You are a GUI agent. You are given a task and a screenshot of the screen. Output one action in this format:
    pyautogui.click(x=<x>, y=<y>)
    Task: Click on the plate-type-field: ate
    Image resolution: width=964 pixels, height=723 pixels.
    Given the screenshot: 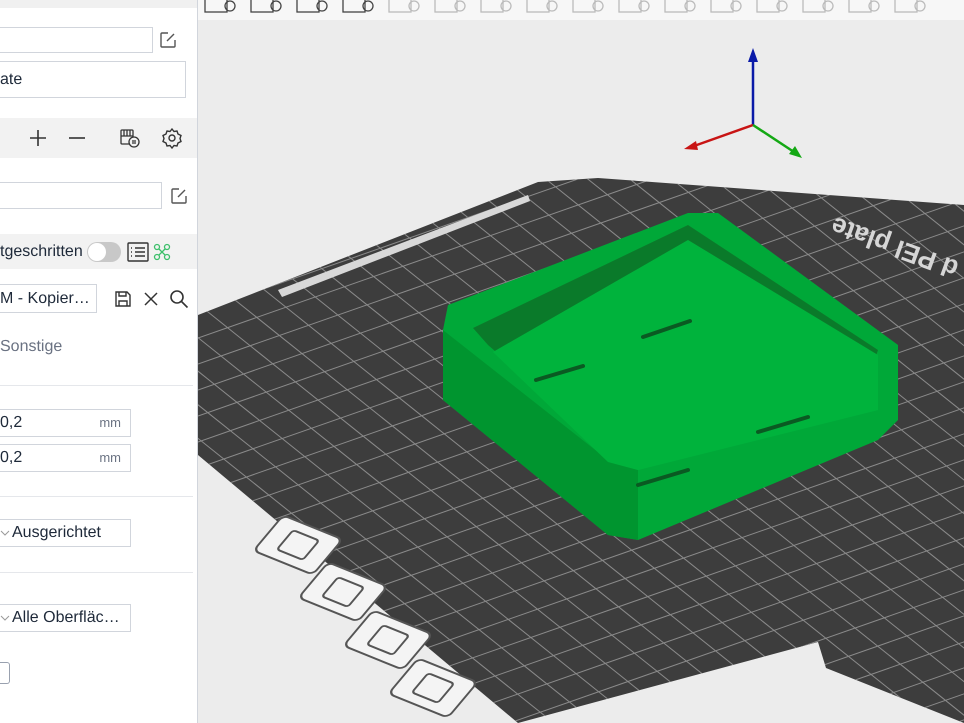 What is the action you would take?
    pyautogui.click(x=93, y=79)
    